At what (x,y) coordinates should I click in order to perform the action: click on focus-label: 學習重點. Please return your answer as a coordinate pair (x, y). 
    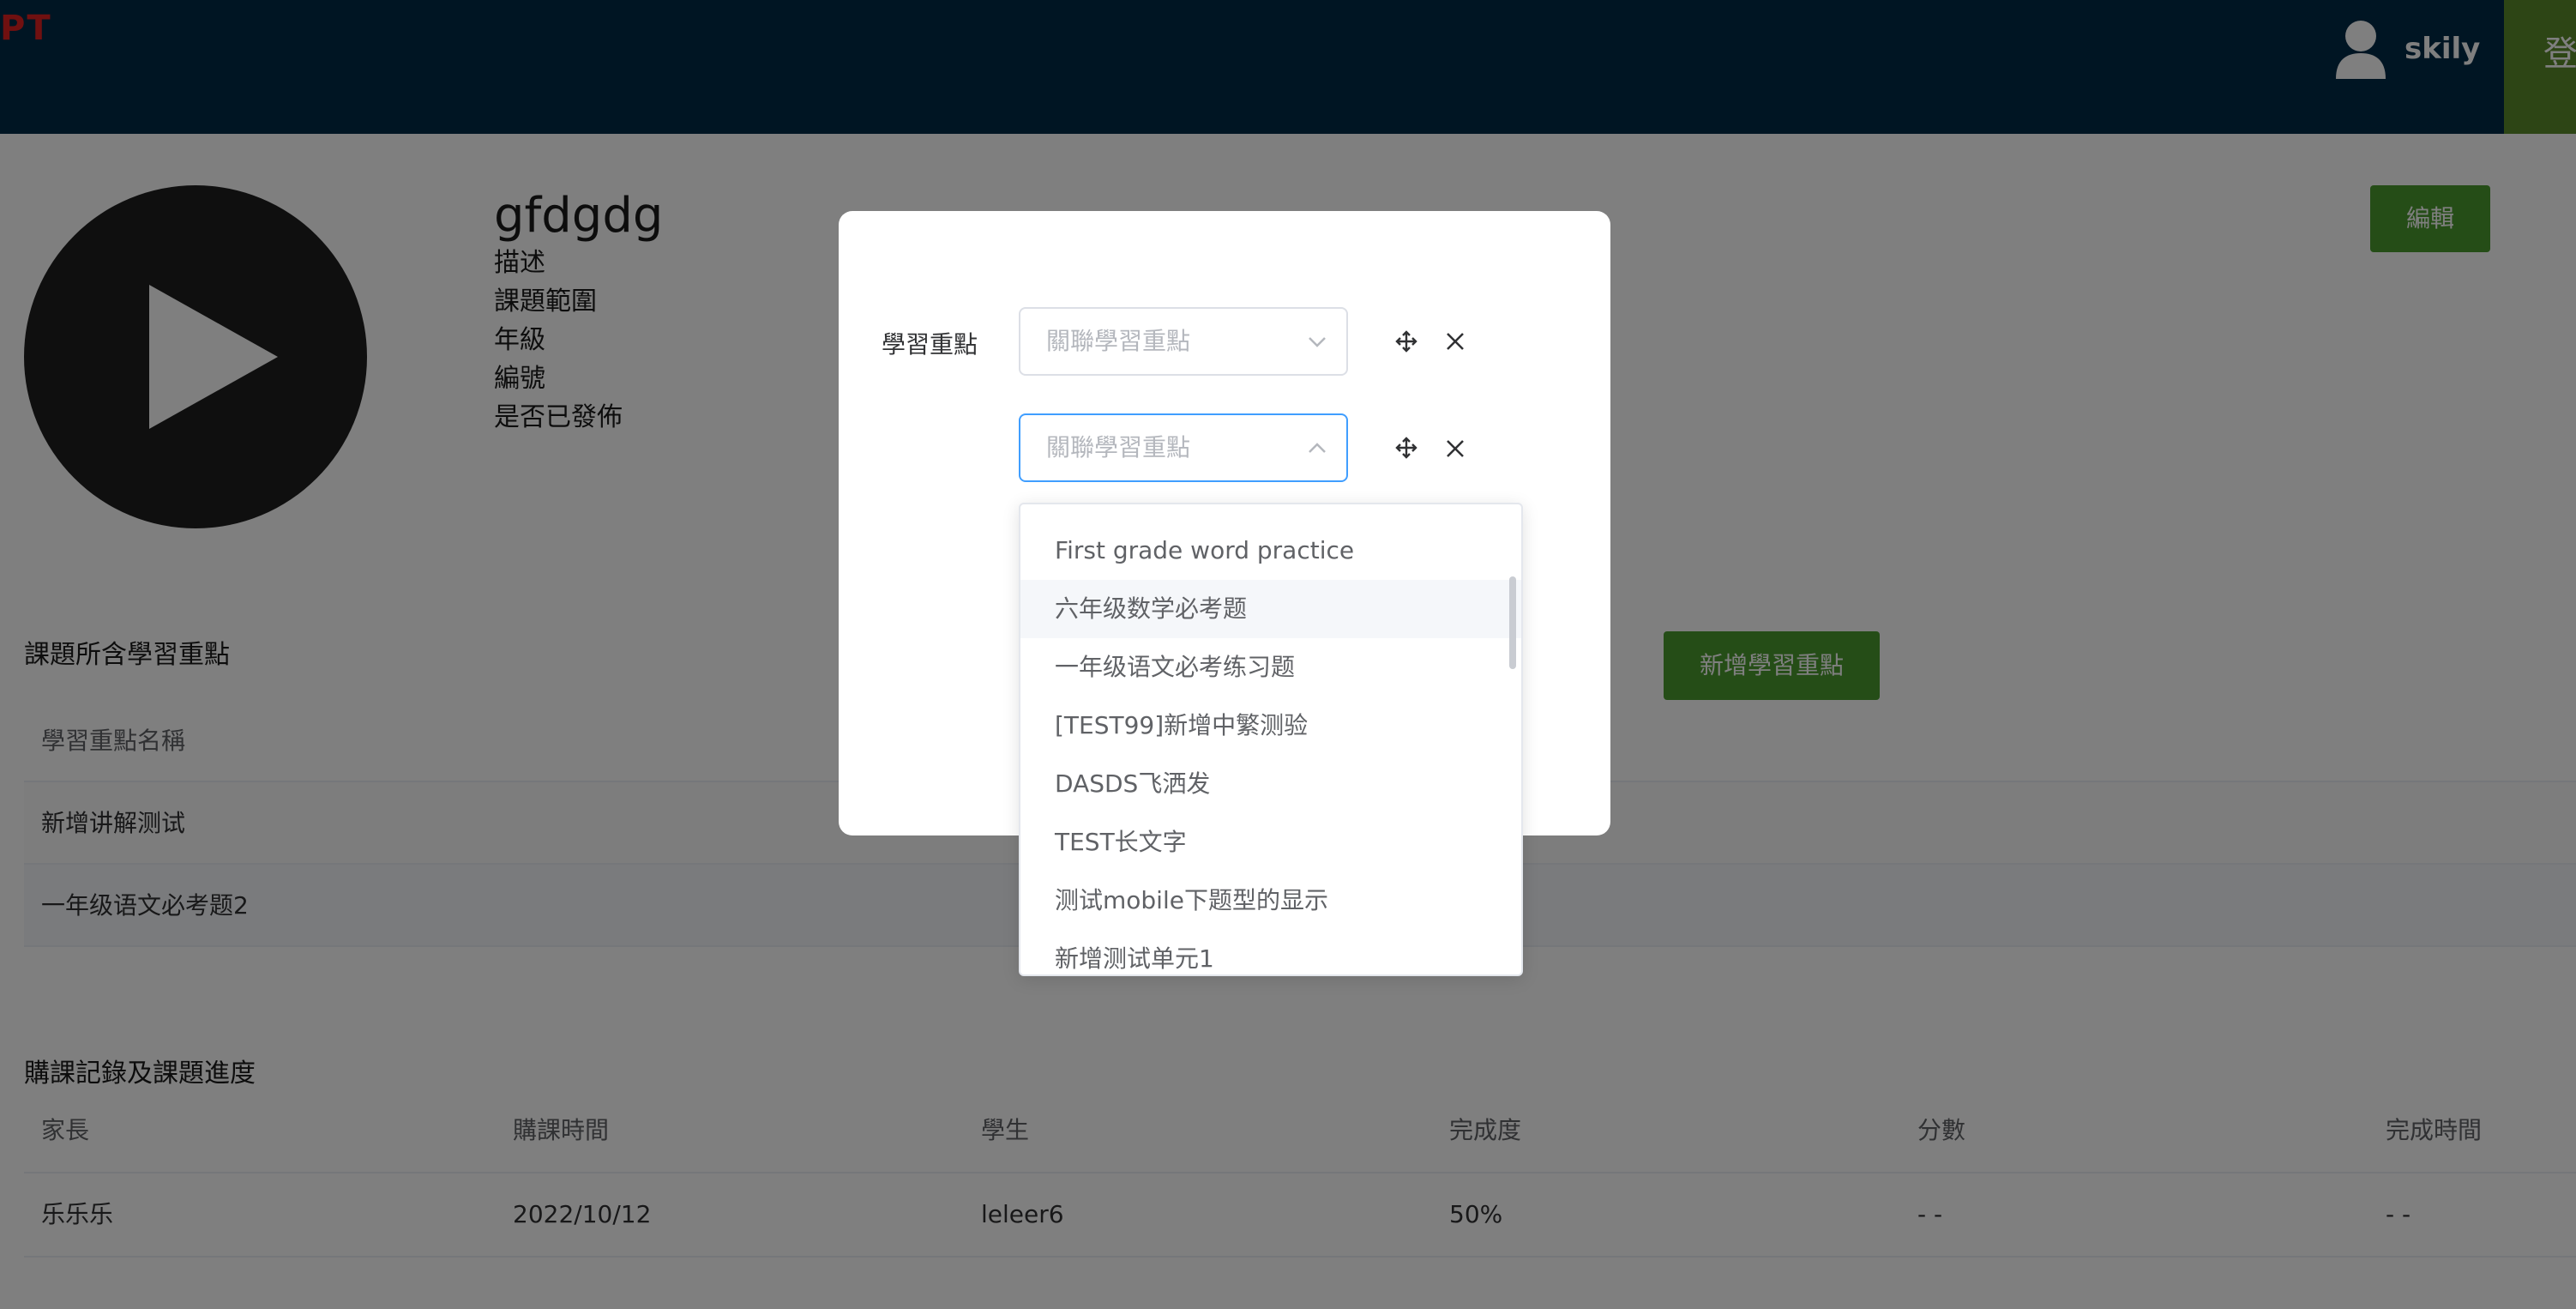
    Looking at the image, I should click on (930, 344).